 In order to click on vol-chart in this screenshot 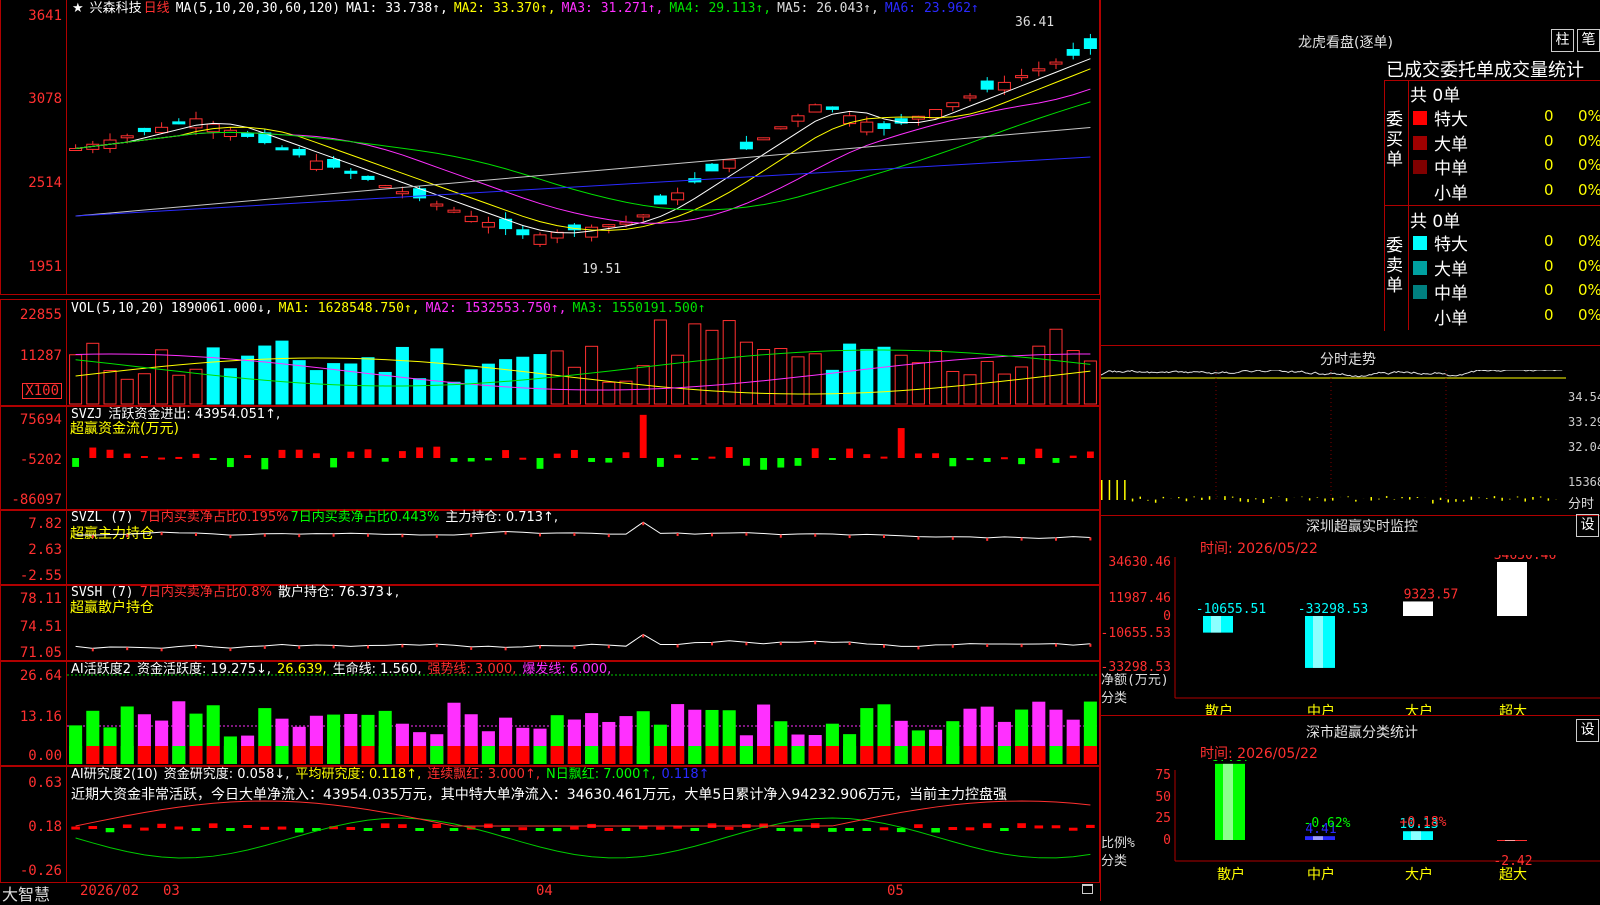, I will do `click(583, 360)`.